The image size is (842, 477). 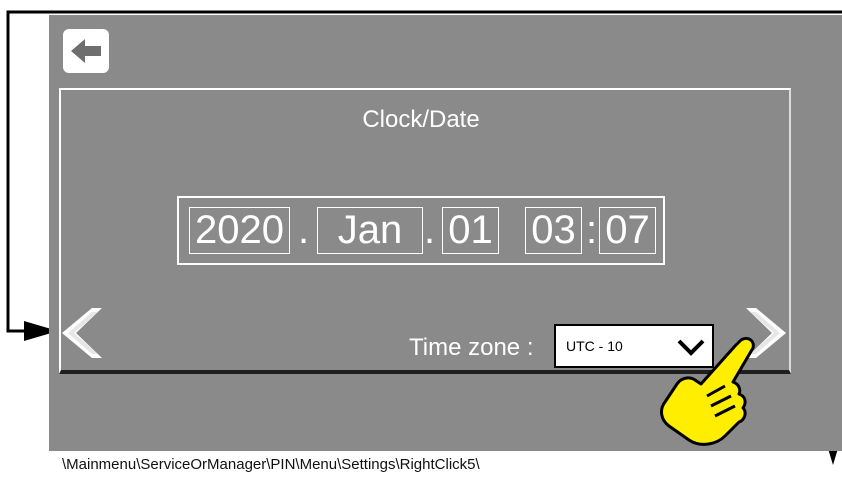 What do you see at coordinates (471, 347) in the screenshot?
I see `time-zone-label: Time zone :` at bounding box center [471, 347].